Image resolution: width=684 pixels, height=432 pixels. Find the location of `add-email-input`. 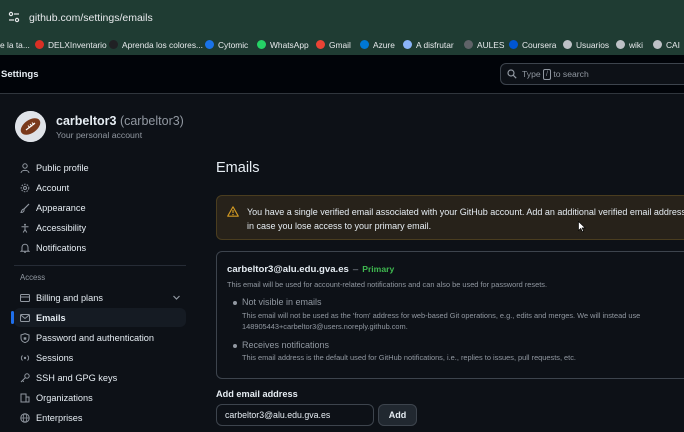

add-email-input is located at coordinates (295, 415).